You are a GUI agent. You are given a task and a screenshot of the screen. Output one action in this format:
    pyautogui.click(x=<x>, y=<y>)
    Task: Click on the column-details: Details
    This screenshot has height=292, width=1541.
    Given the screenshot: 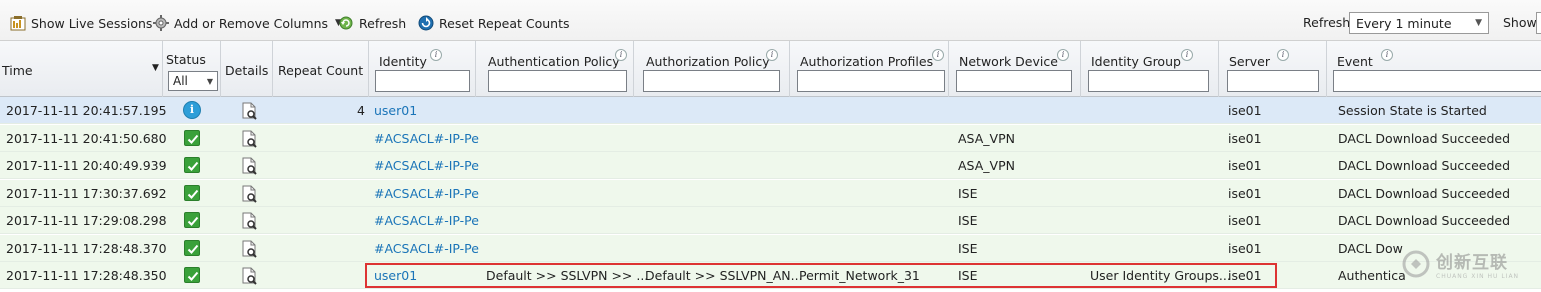 What is the action you would take?
    pyautogui.click(x=247, y=69)
    